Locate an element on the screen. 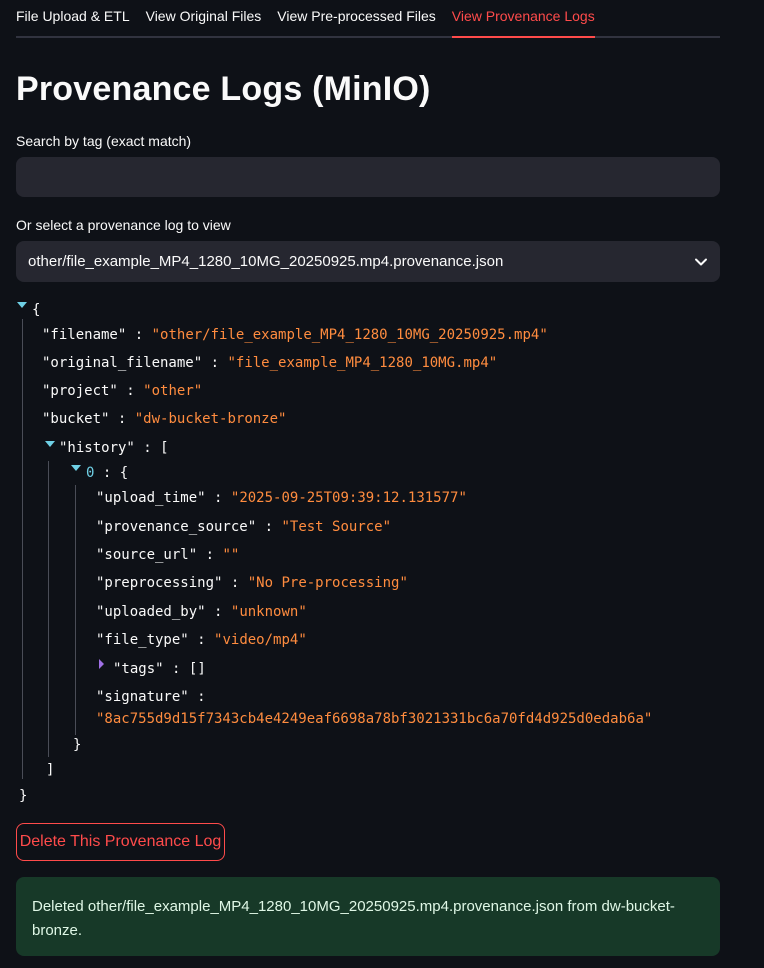 This screenshot has height=968, width=764. json-key: "project" is located at coordinates (80, 391).